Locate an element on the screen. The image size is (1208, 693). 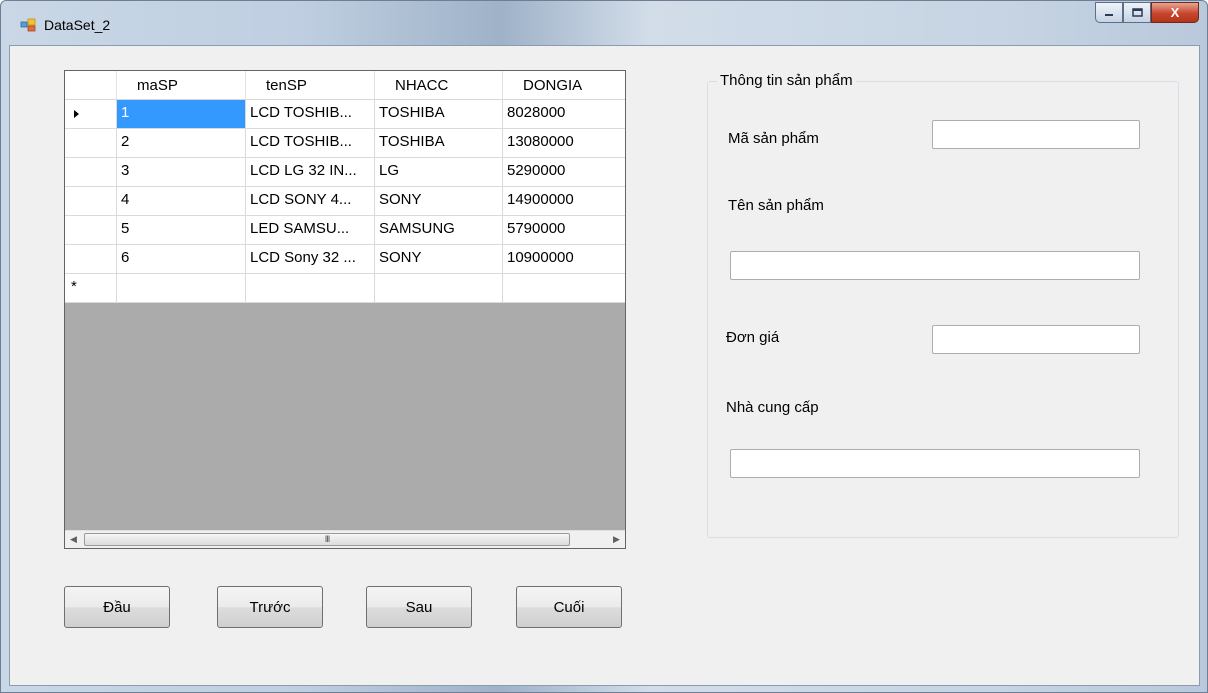
supplier-label: Nhà cung cấp is located at coordinates (772, 407).